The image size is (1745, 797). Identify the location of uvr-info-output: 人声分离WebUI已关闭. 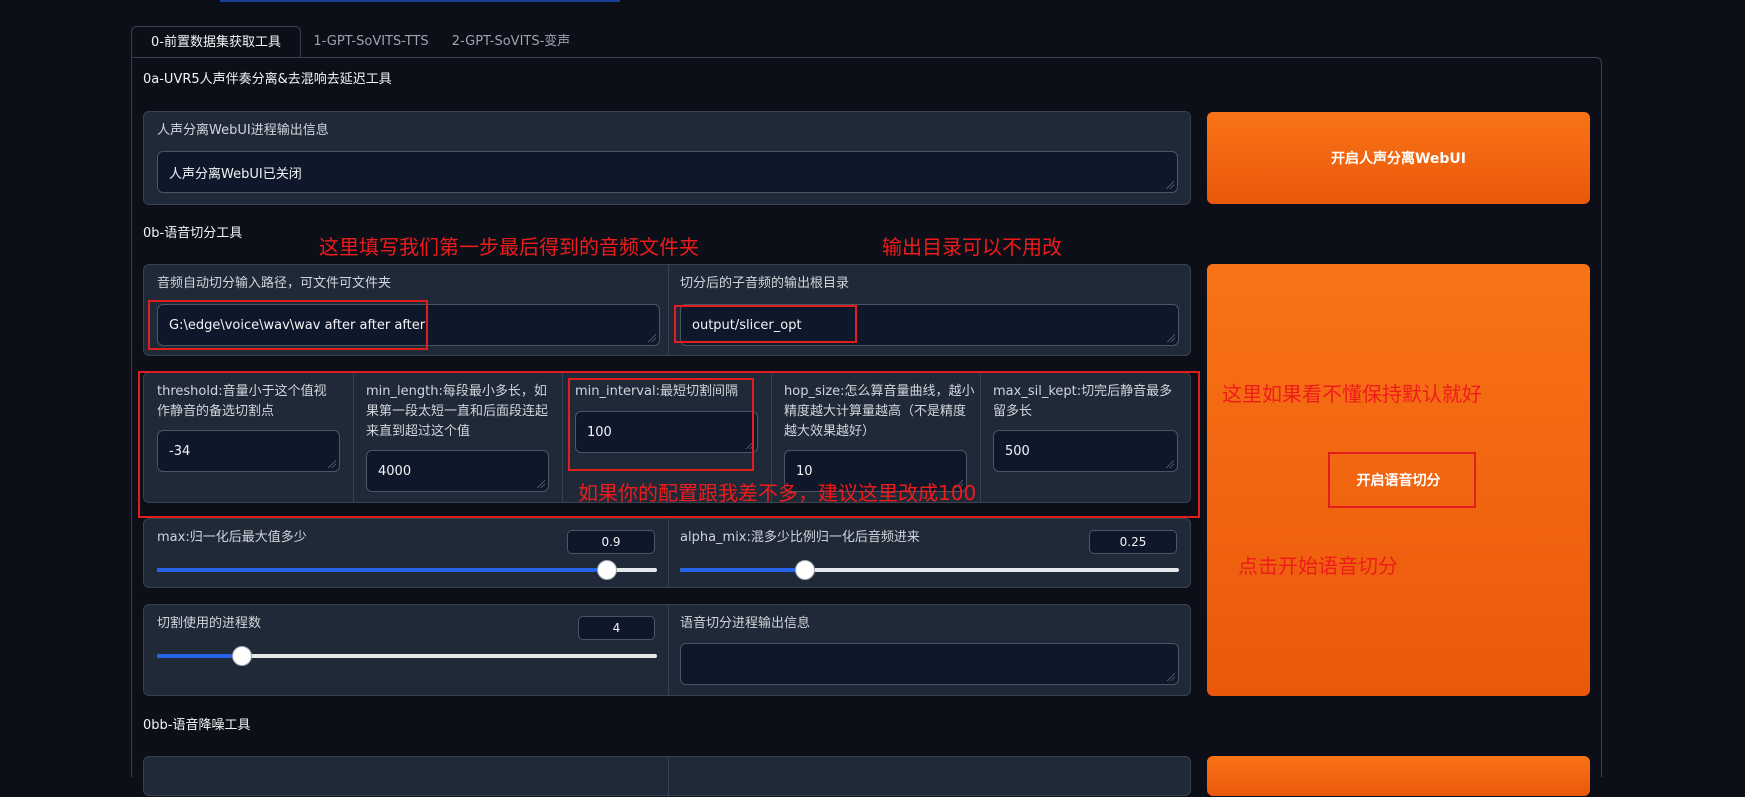
(667, 172).